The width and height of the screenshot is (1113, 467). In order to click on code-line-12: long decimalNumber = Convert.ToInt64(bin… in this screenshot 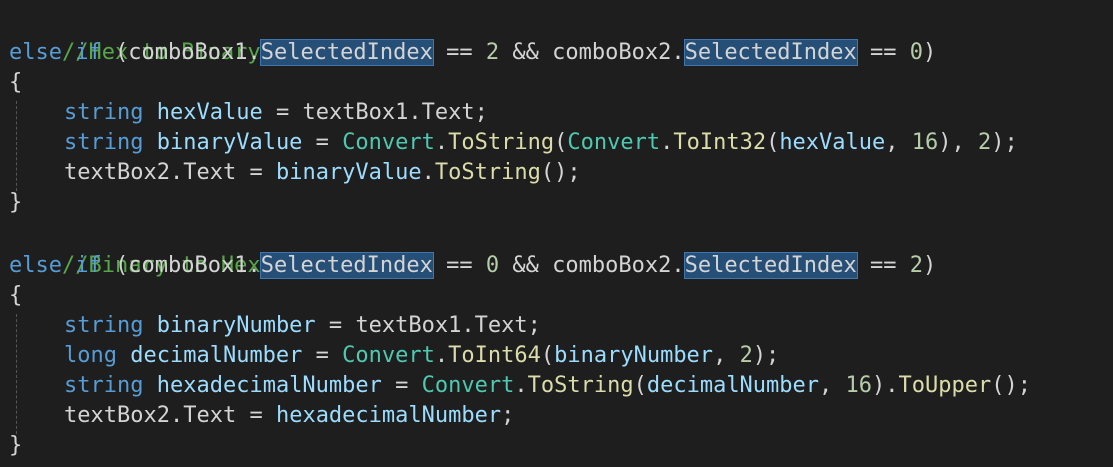, I will do `click(422, 355)`.